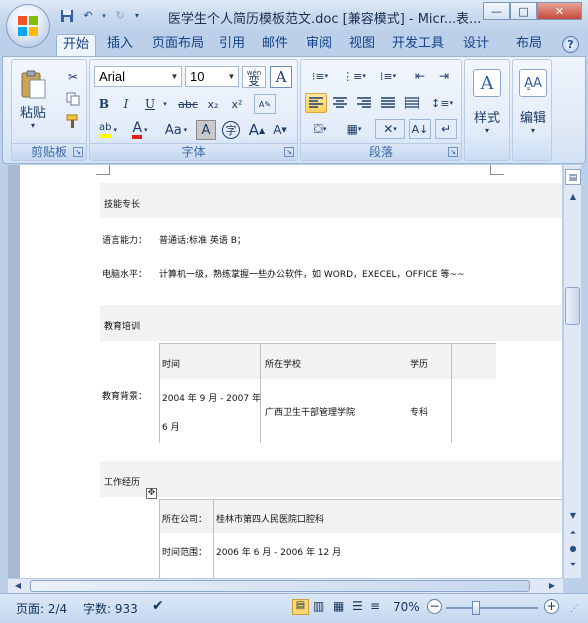 This screenshot has height=623, width=588. Describe the element at coordinates (375, 606) in the screenshot. I see `draft-icon: ≡` at that location.